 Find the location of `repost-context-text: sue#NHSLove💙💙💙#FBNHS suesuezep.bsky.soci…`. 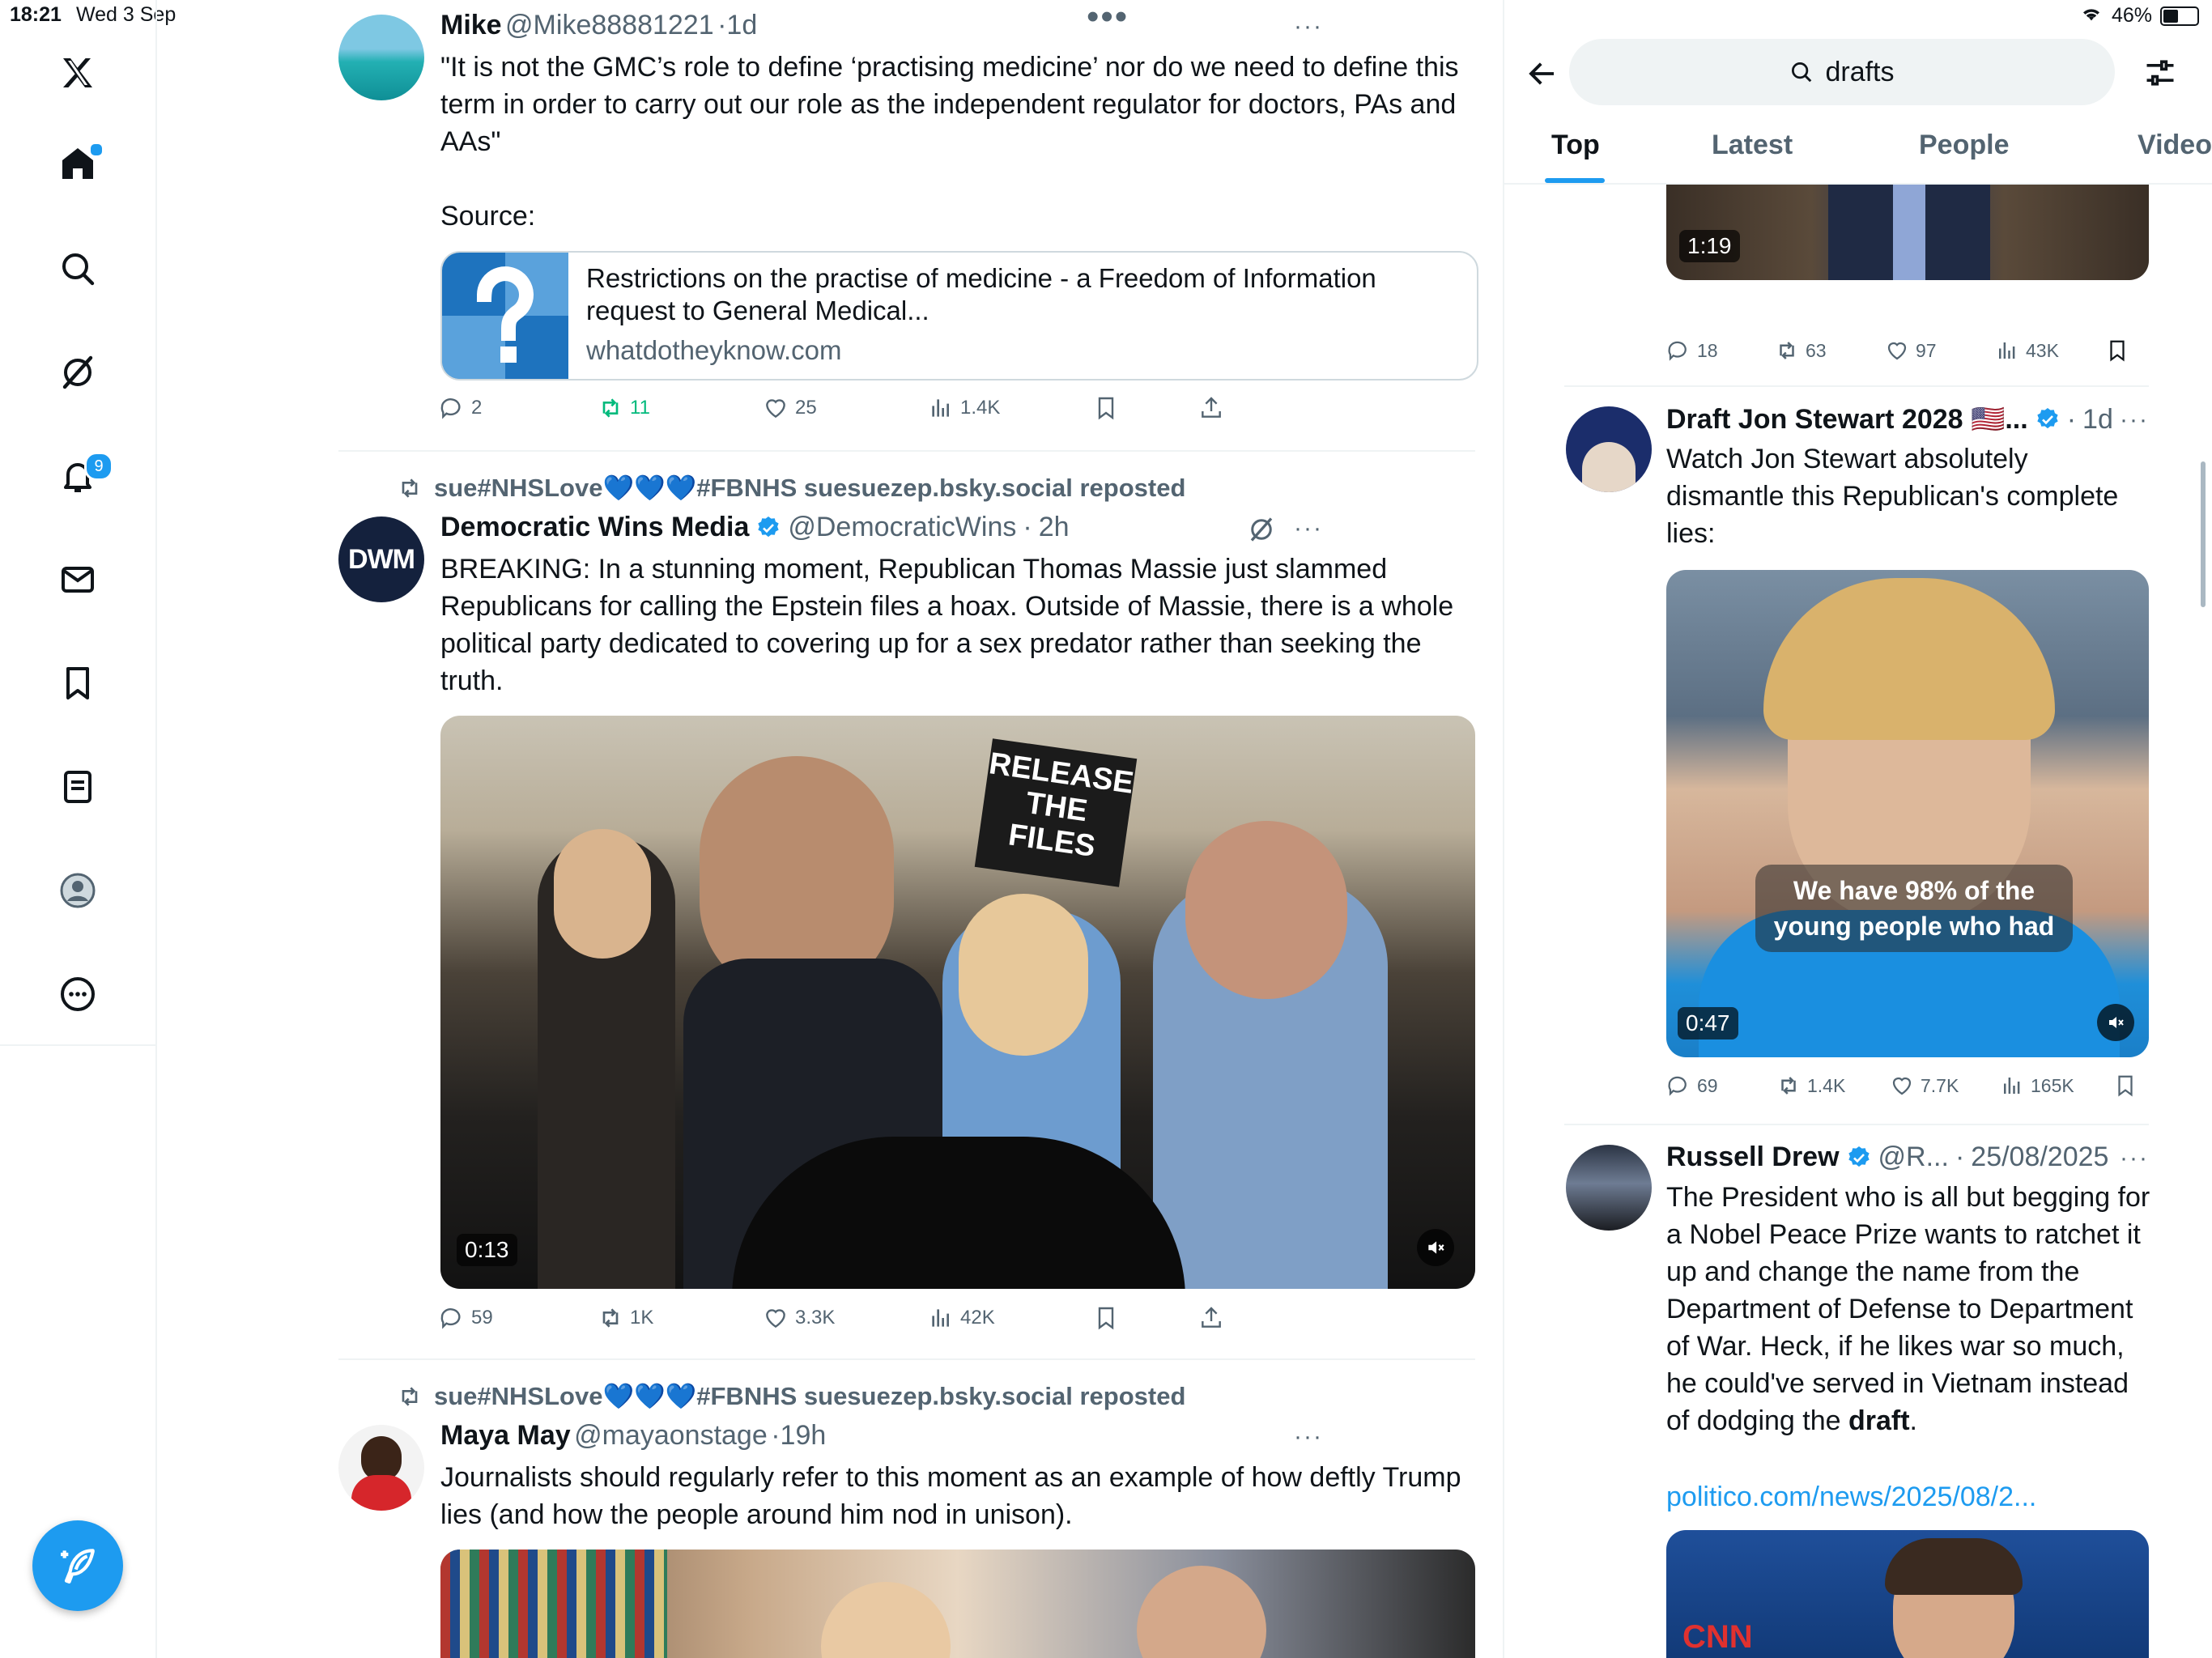

repost-context-text: sue#NHSLove💙💙💙#FBNHS suesuezep.bsky.soci… is located at coordinates (810, 488).